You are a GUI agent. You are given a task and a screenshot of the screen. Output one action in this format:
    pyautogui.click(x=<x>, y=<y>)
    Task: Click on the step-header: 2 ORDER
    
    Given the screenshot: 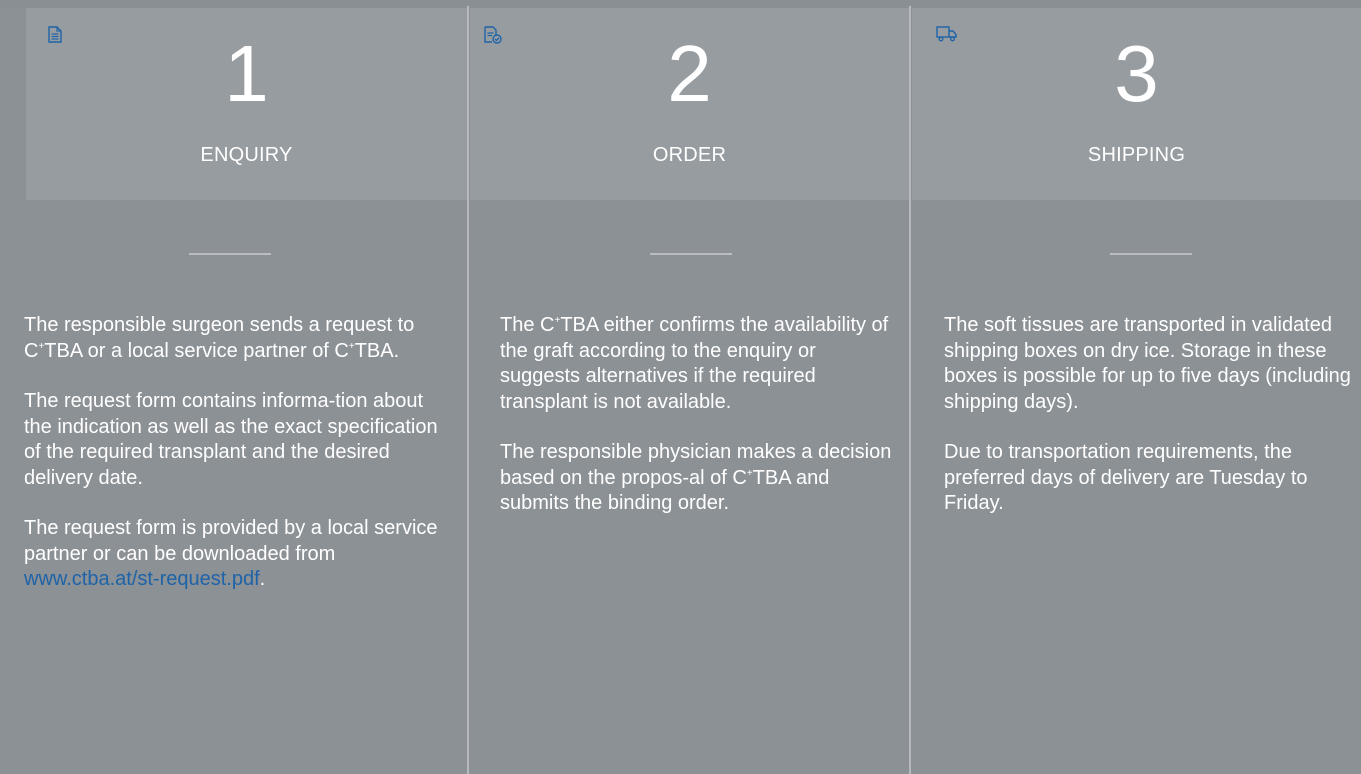 What is the action you would take?
    pyautogui.click(x=689, y=104)
    